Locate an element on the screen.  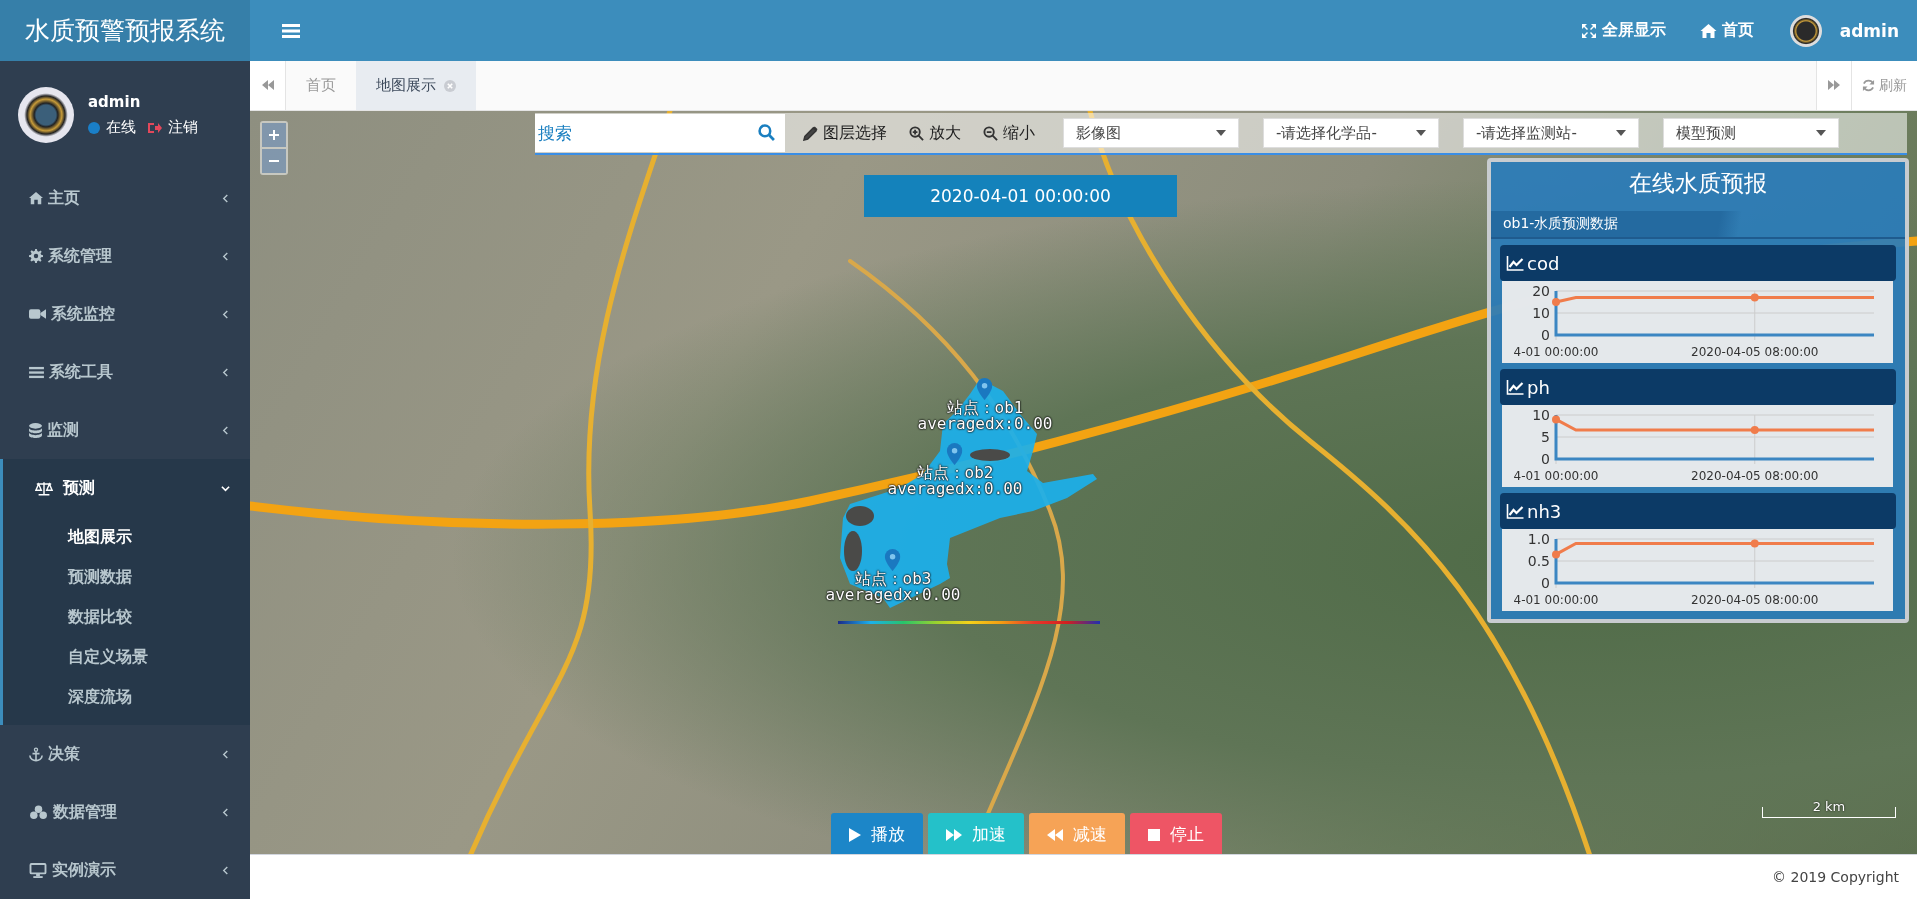
search-icon is located at coordinates (766, 132).